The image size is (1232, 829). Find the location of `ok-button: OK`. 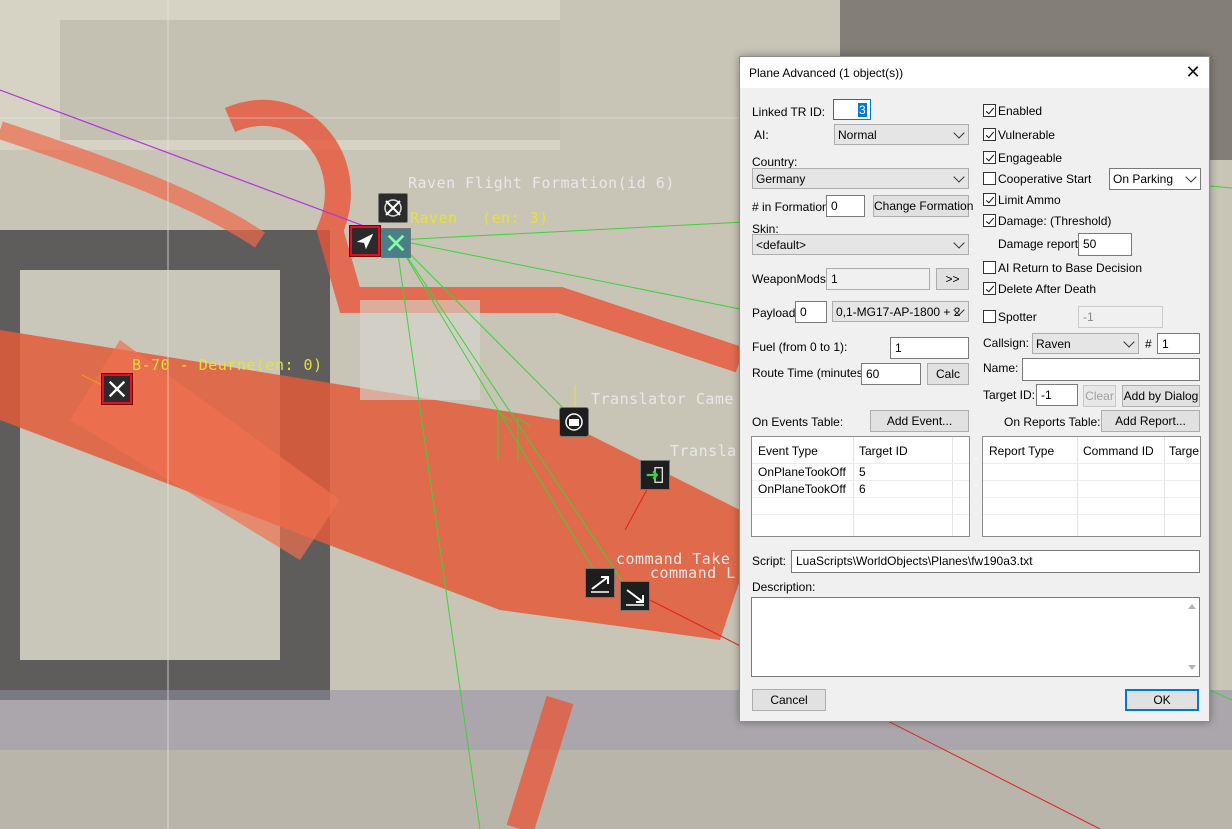

ok-button: OK is located at coordinates (1162, 700).